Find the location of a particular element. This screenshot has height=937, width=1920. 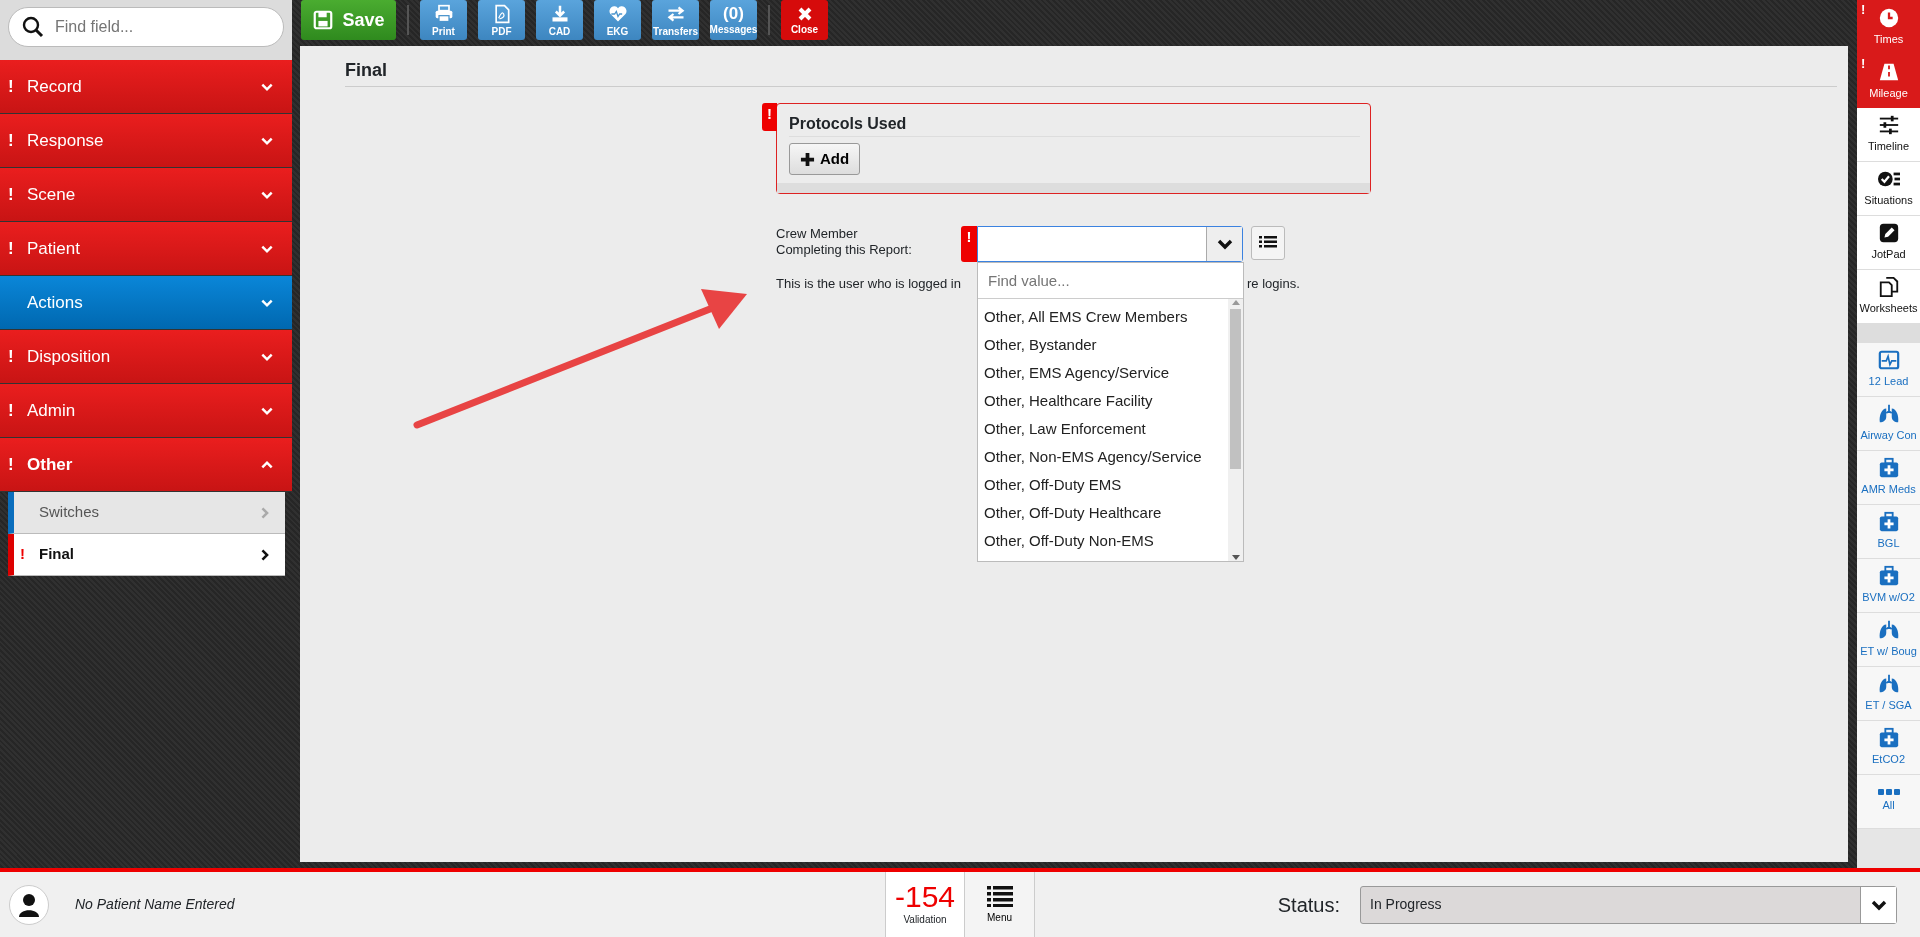

sidebar-button: Timeline is located at coordinates (1888, 135).